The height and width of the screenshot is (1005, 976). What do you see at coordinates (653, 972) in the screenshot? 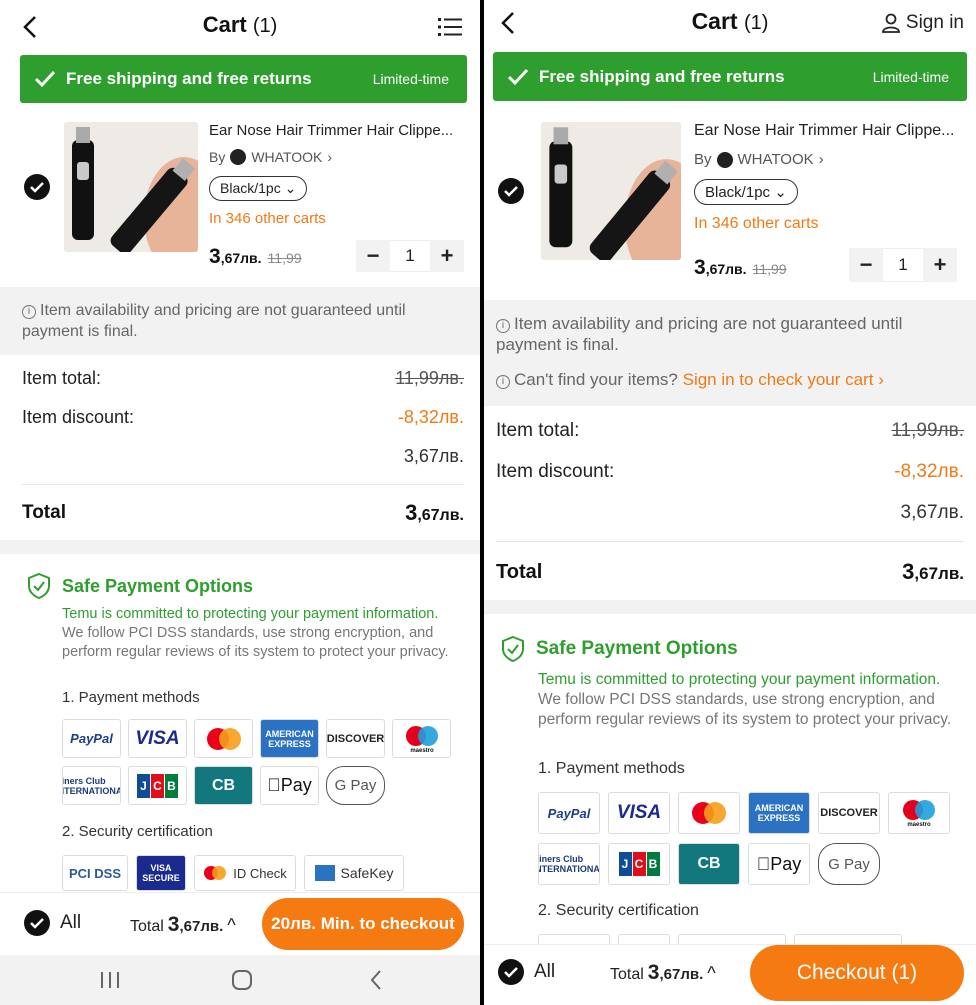
I see `bottom-total-int: 3` at bounding box center [653, 972].